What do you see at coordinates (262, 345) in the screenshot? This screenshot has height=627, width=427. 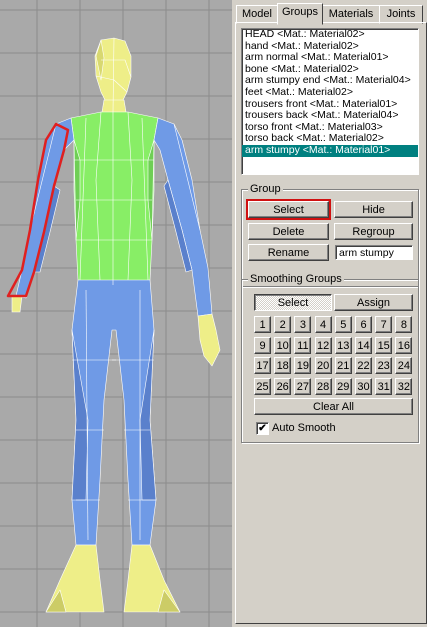 I see `smoothing-group-button: 9` at bounding box center [262, 345].